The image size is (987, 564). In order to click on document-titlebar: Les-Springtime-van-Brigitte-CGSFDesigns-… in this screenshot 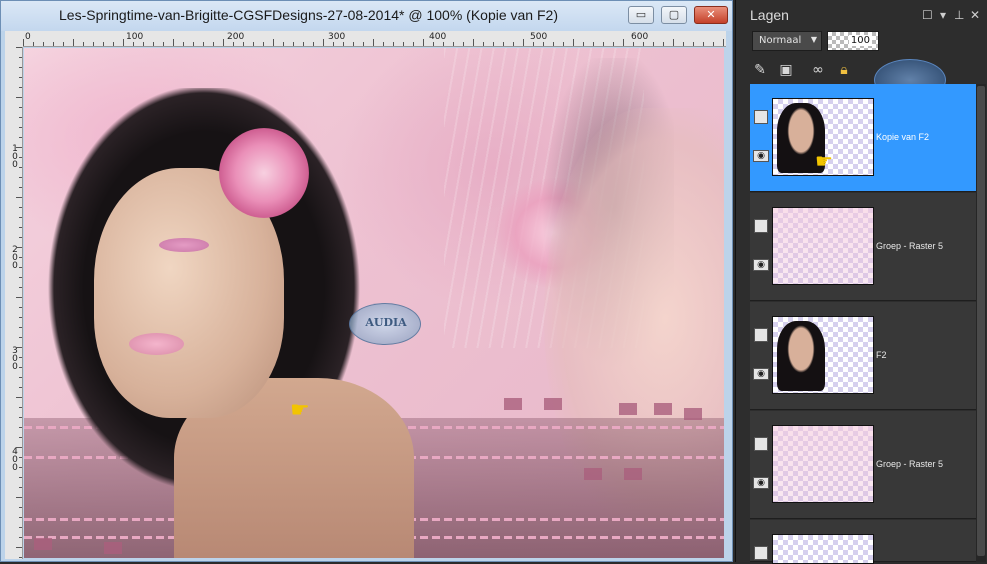, I will do `click(366, 16)`.